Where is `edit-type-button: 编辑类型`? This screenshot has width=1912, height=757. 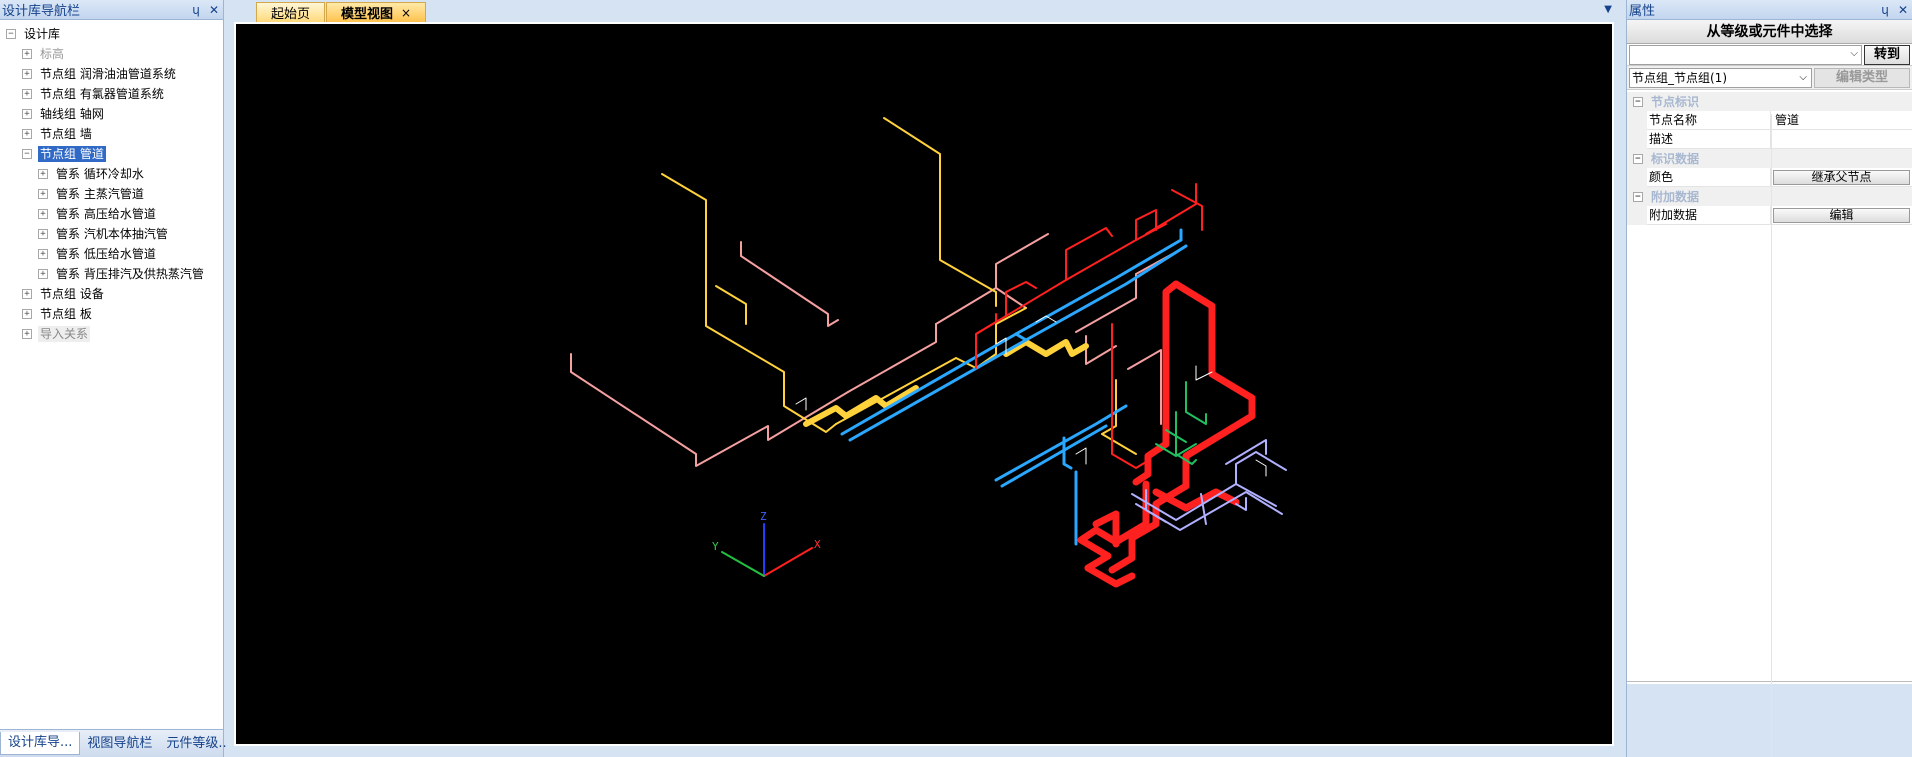
edit-type-button: 编辑类型 is located at coordinates (1862, 77).